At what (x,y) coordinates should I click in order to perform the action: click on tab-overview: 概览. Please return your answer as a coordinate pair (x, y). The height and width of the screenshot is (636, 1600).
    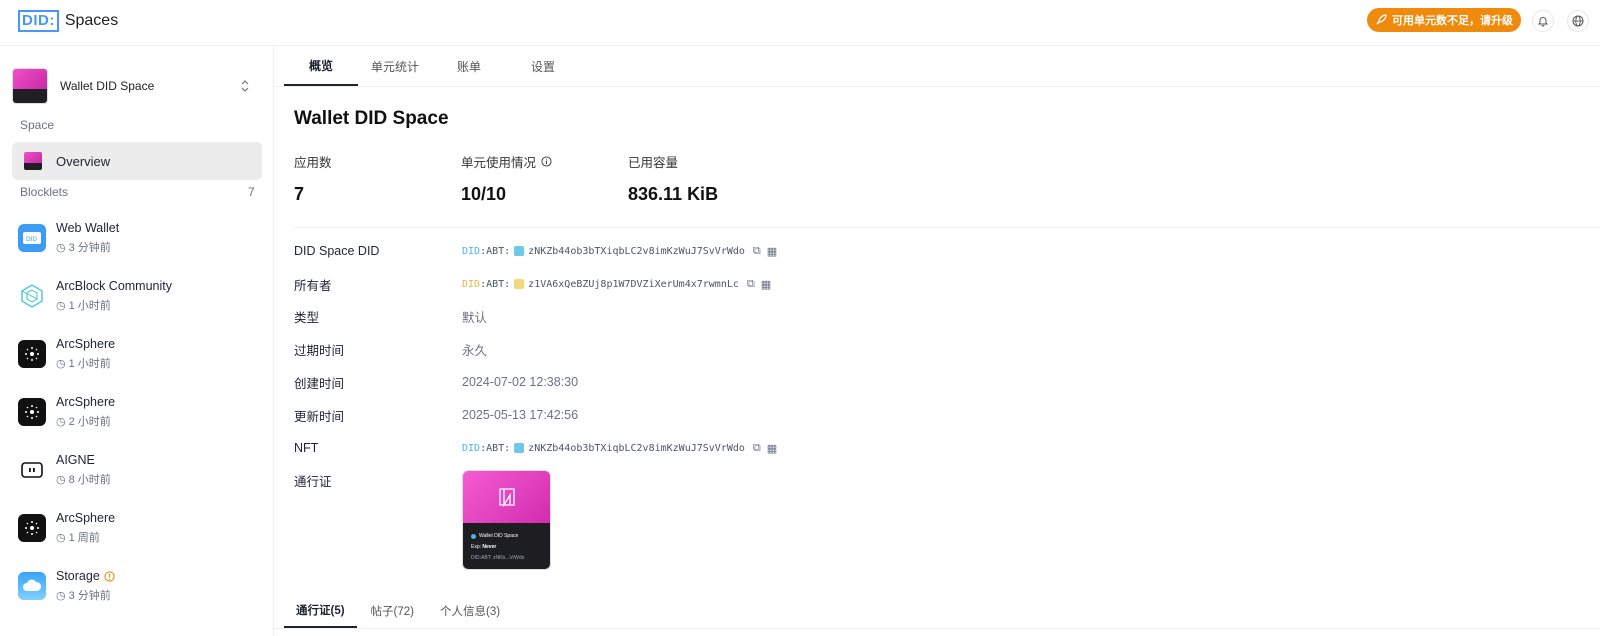
    Looking at the image, I should click on (321, 66).